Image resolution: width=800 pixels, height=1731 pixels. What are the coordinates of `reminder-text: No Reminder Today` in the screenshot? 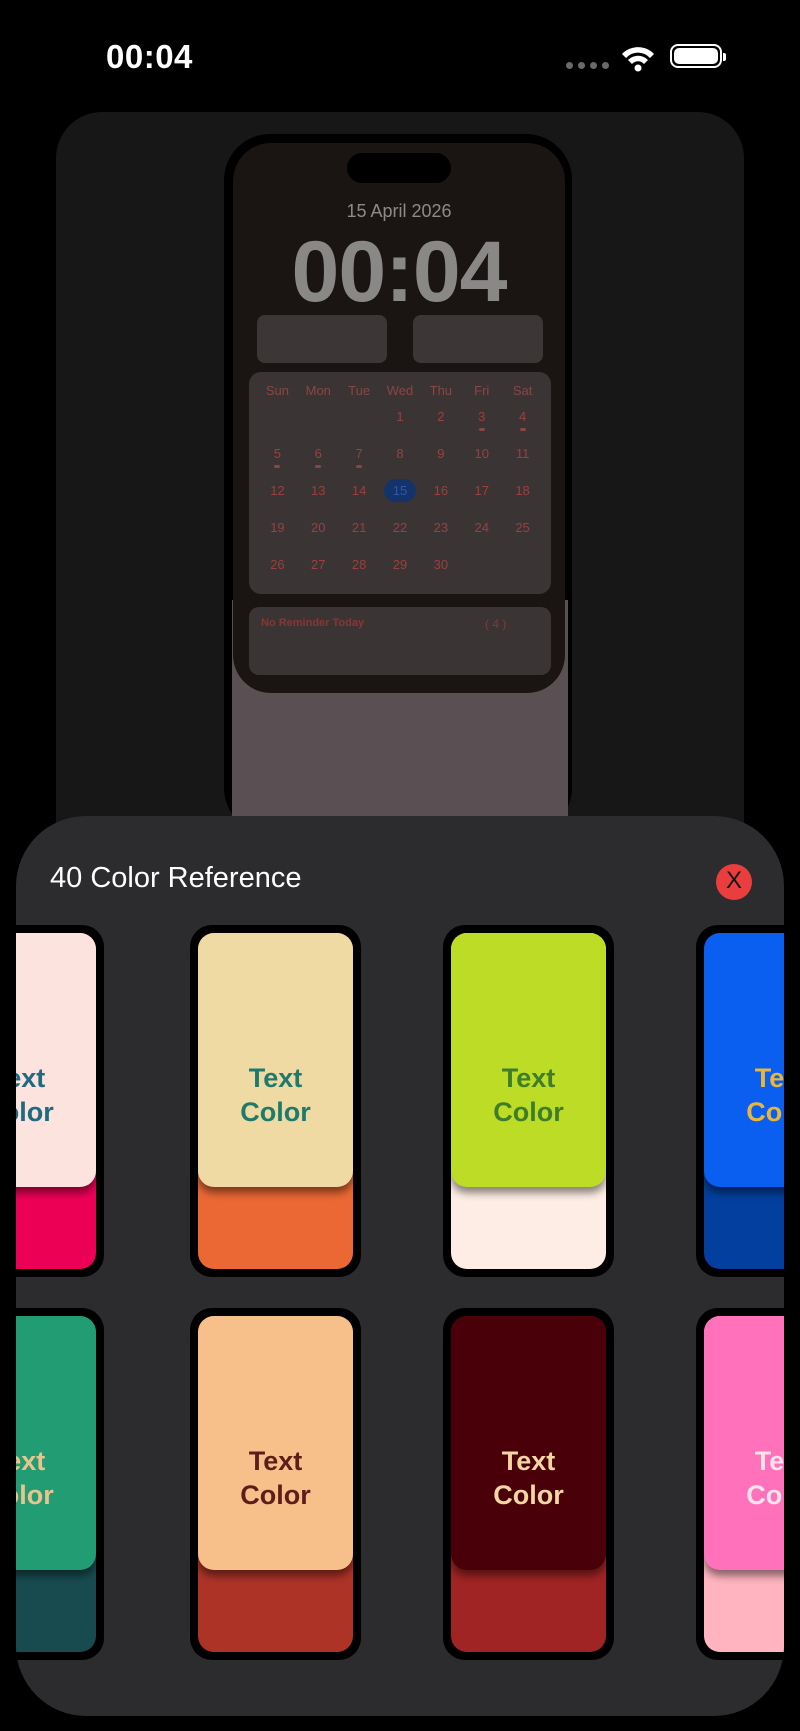 It's located at (313, 623).